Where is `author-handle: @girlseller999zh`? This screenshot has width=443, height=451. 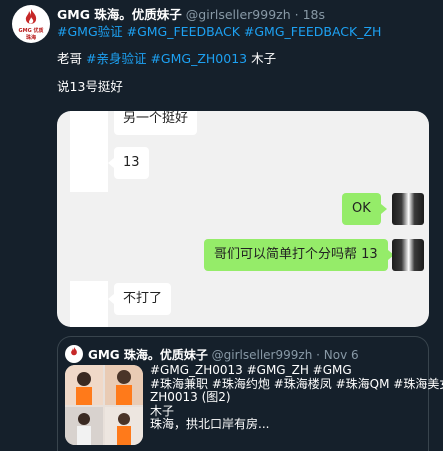 author-handle: @girlseller999zh is located at coordinates (238, 14).